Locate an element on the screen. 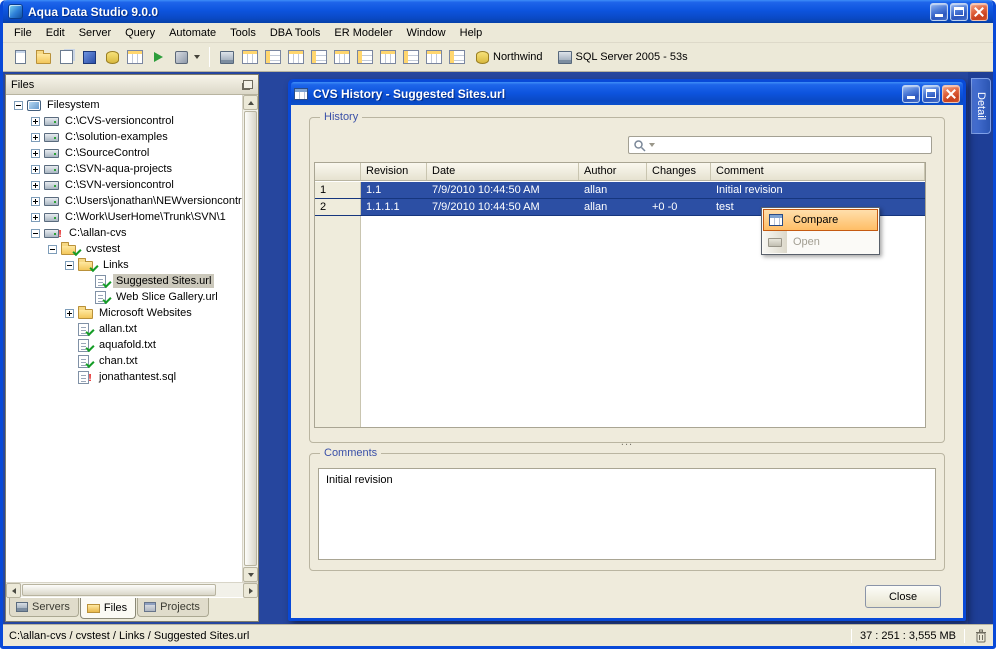 This screenshot has width=996, height=649. menu-server: Server is located at coordinates (95, 33).